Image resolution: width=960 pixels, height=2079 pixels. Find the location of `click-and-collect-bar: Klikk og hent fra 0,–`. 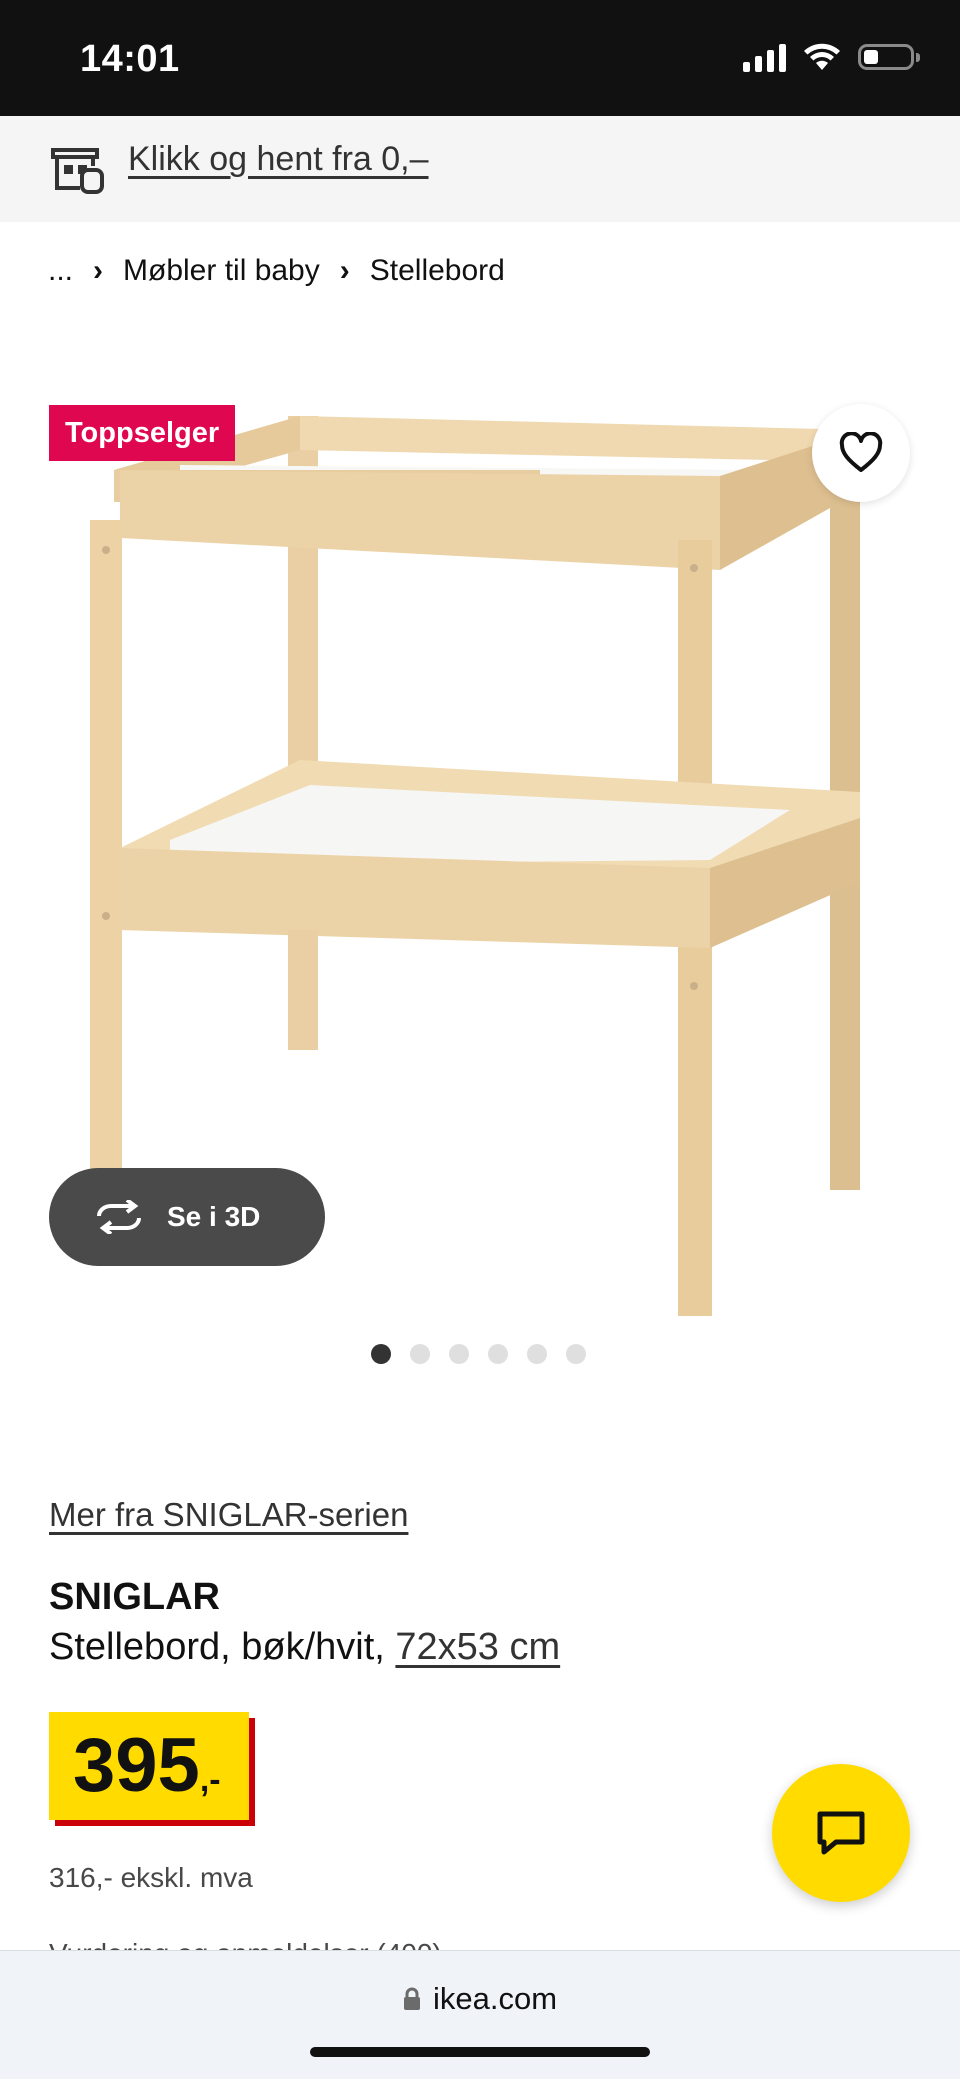

click-and-collect-bar: Klikk og hent fra 0,– is located at coordinates (480, 169).